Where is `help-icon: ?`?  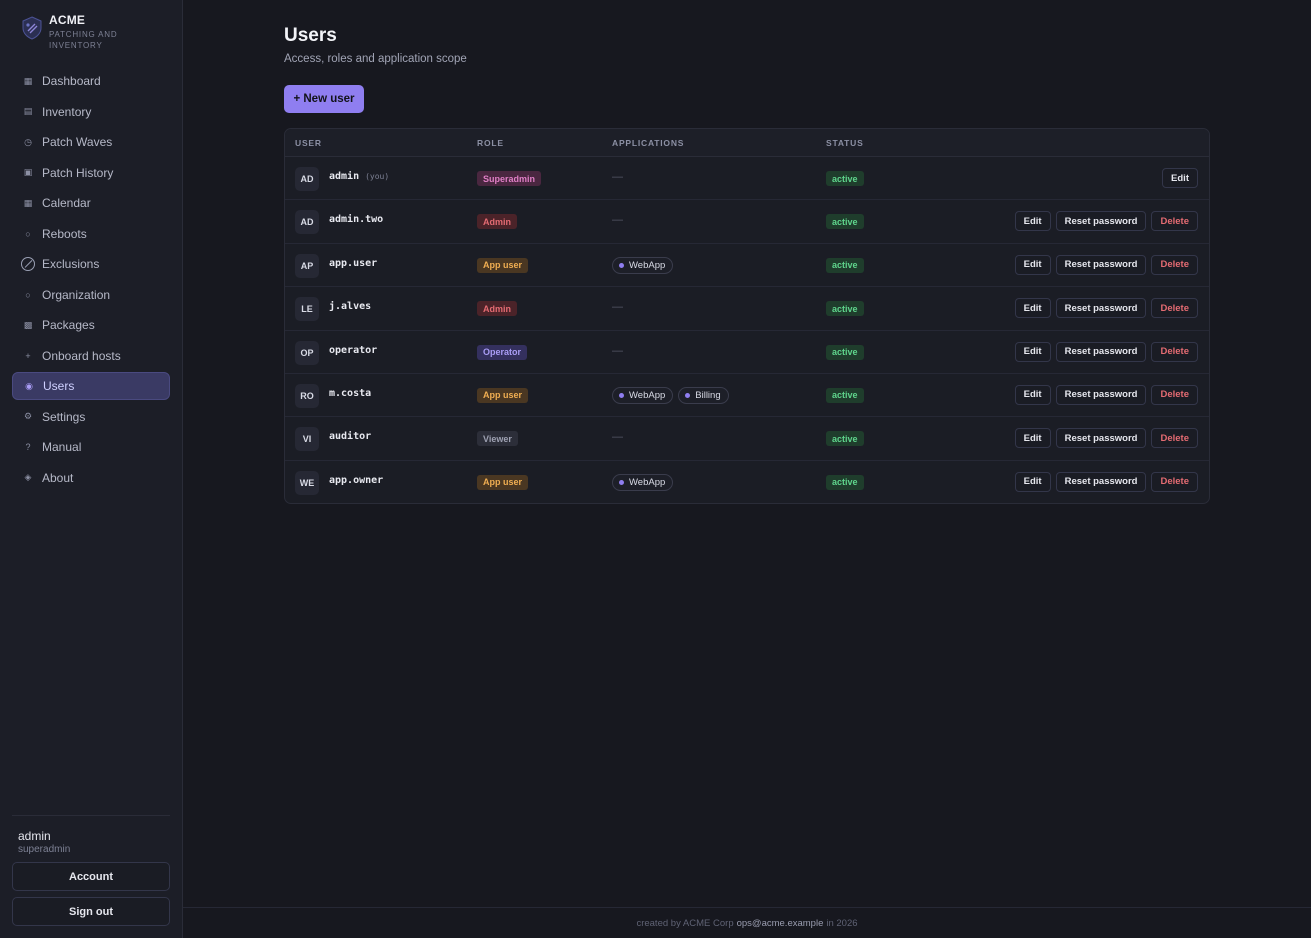 help-icon: ? is located at coordinates (28, 447).